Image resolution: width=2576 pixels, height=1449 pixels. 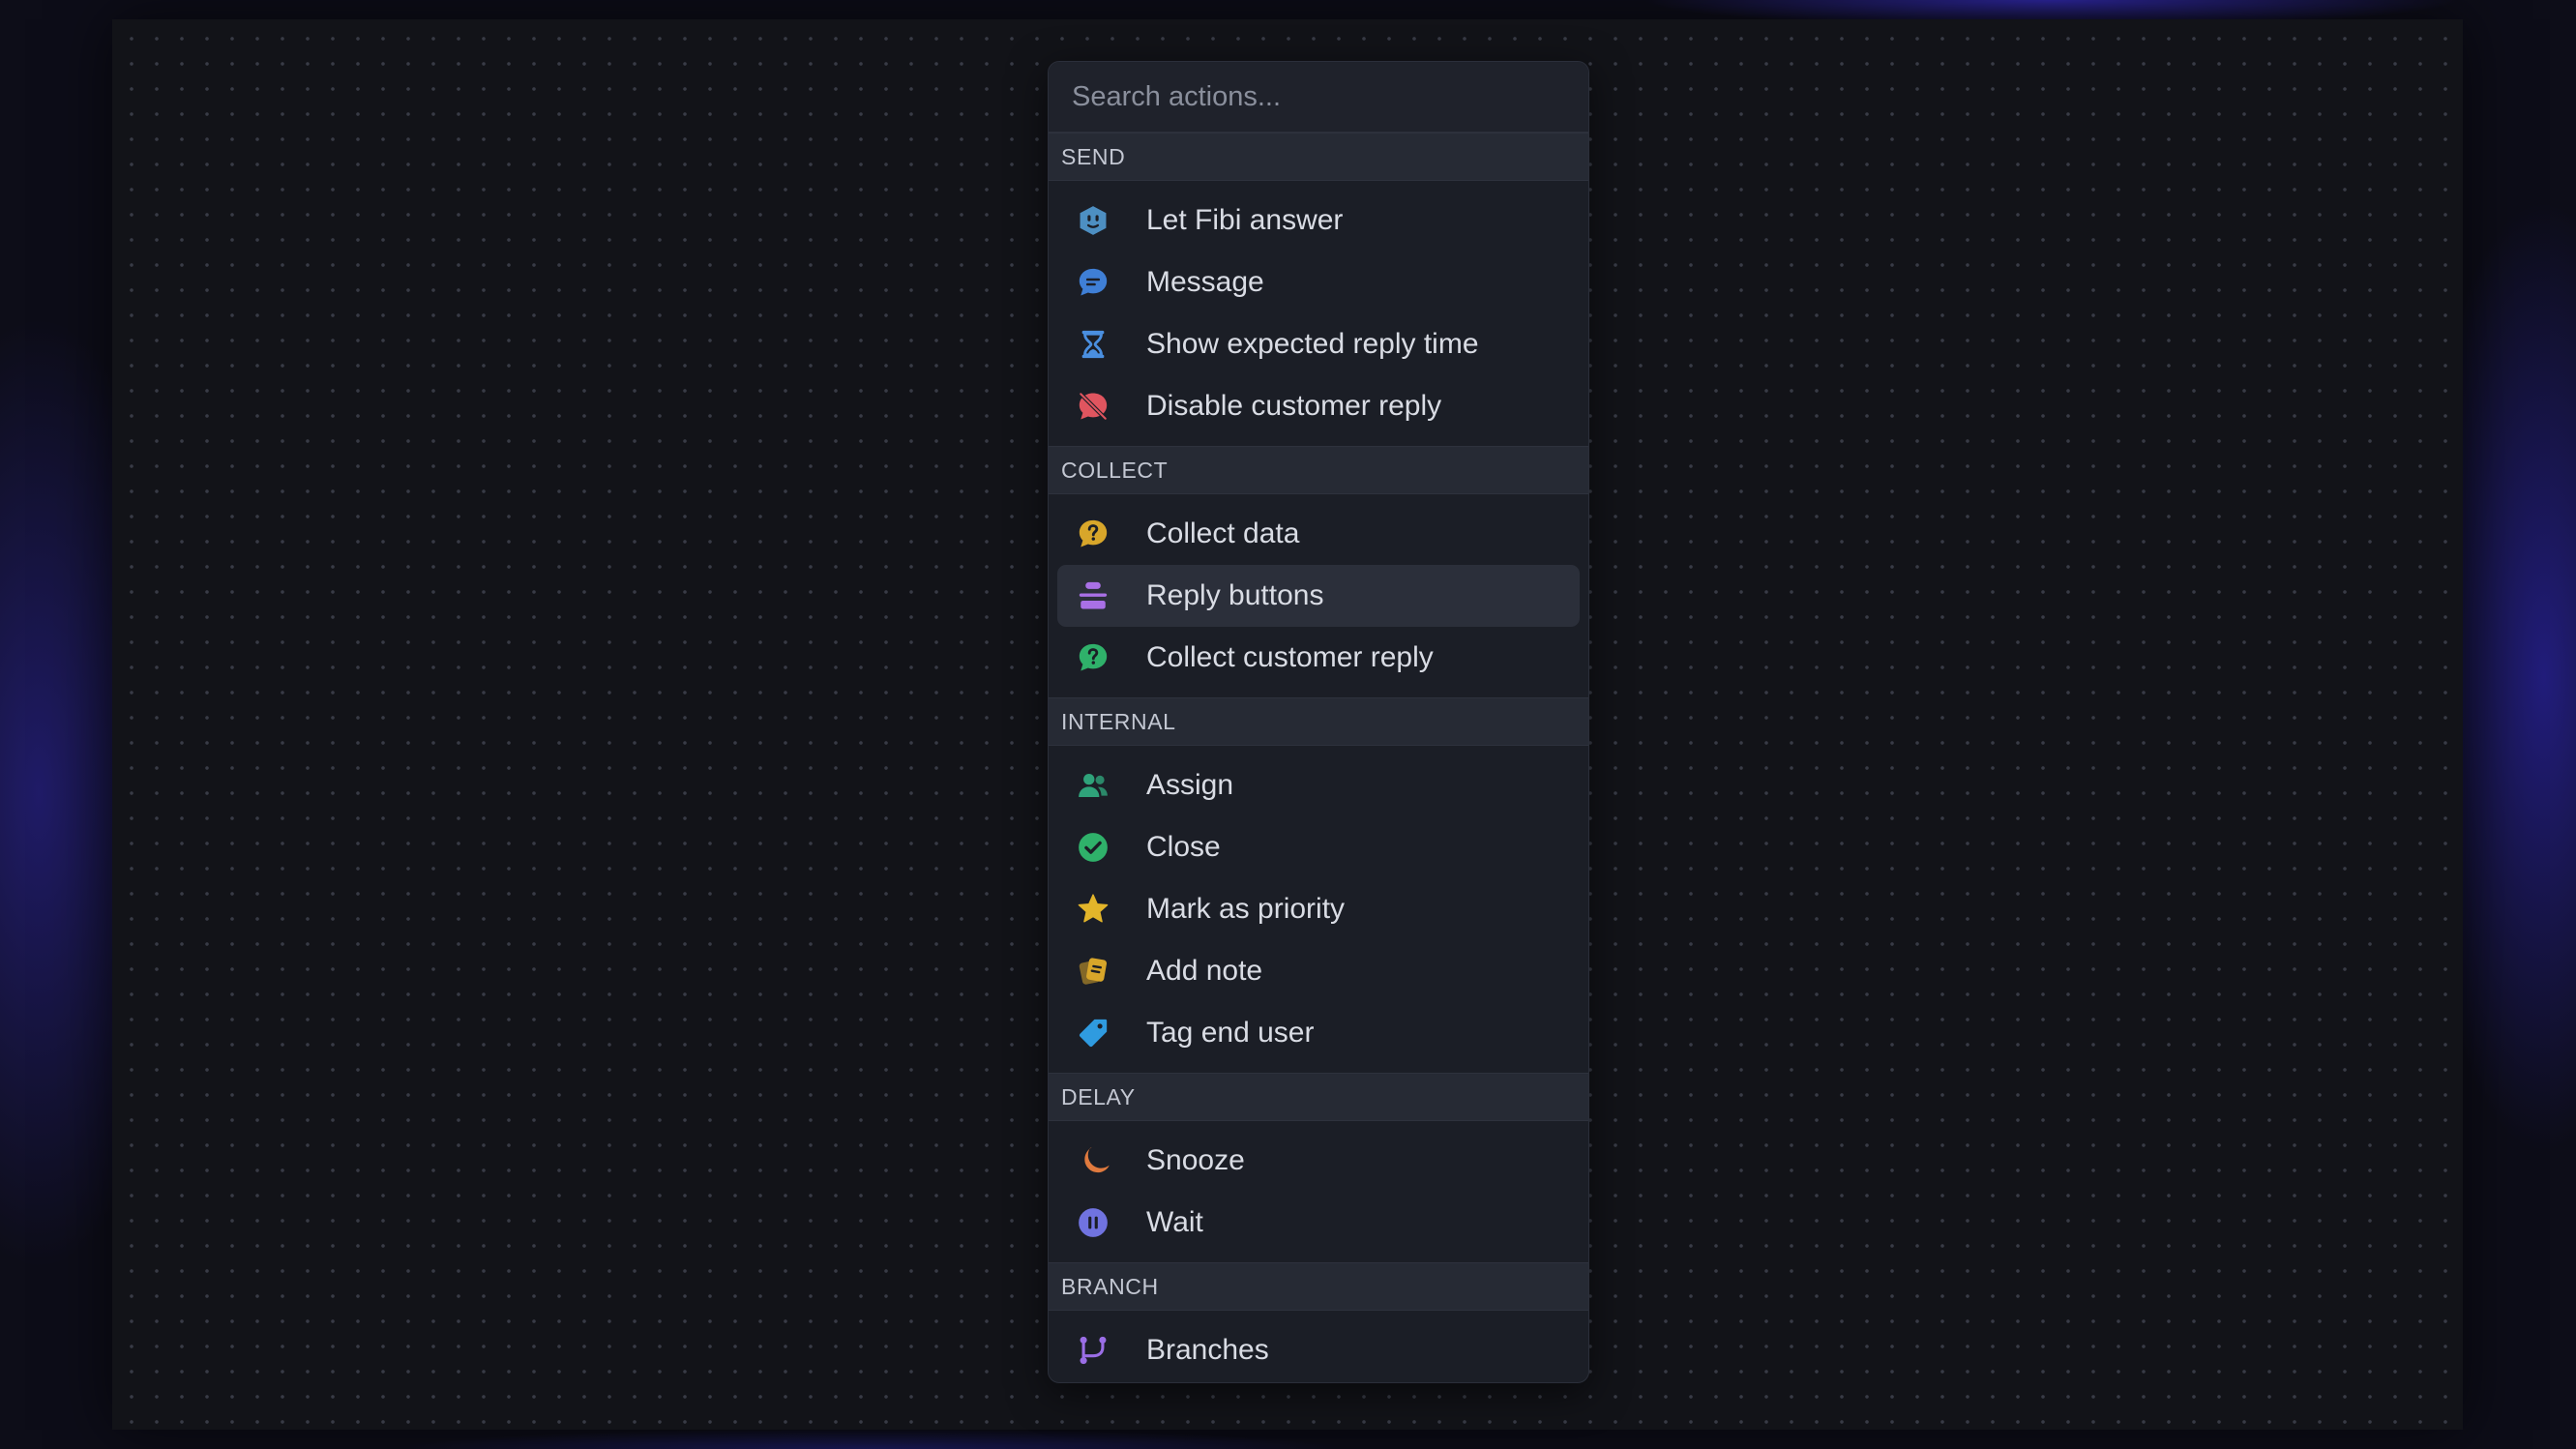 What do you see at coordinates (1318, 157) in the screenshot?
I see `section-header-send: SEND` at bounding box center [1318, 157].